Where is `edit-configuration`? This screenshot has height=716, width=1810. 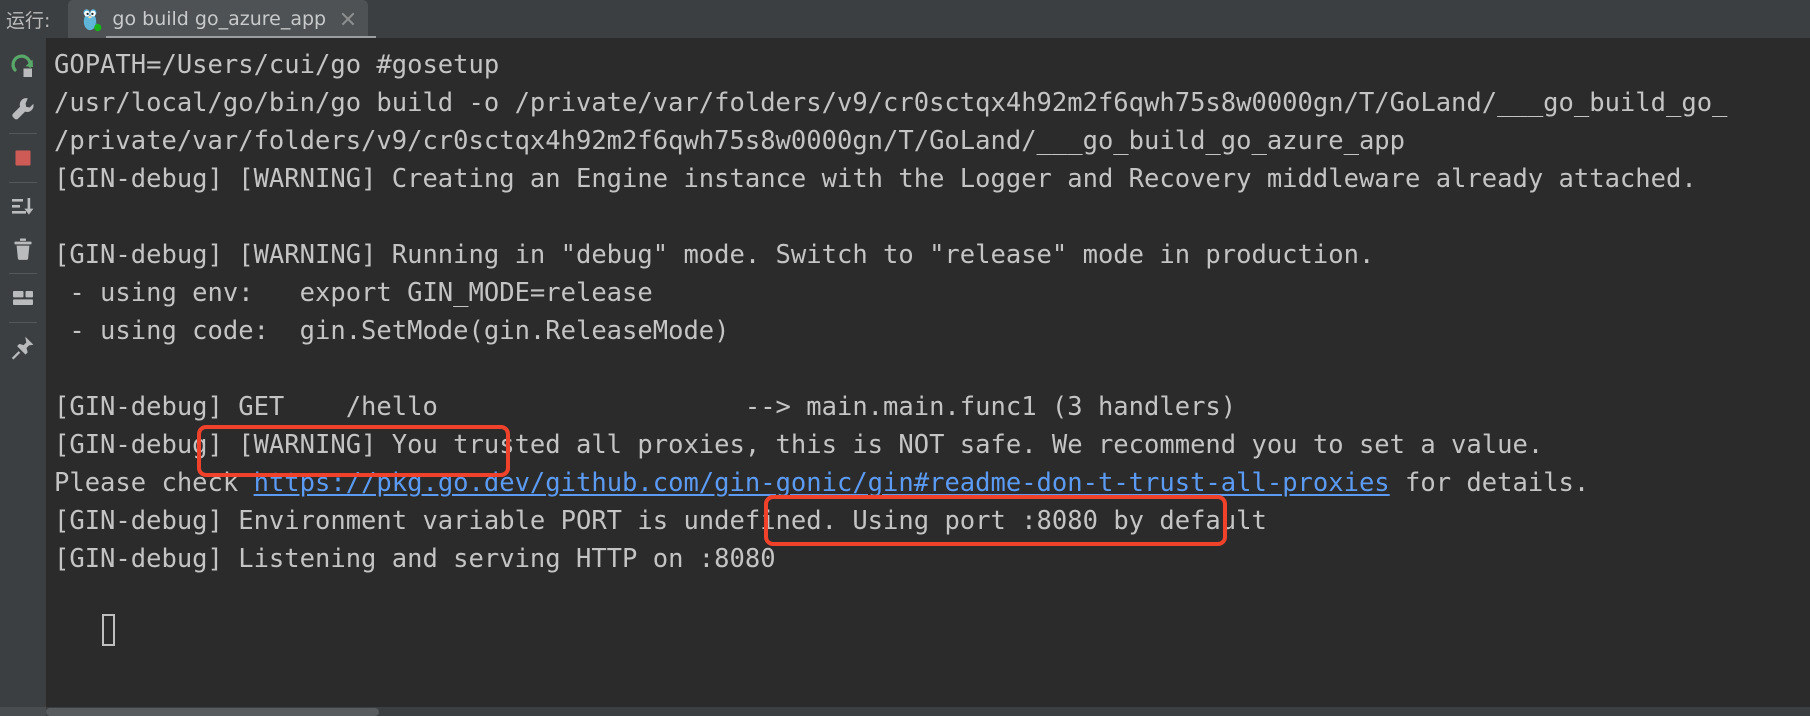 edit-configuration is located at coordinates (23, 109).